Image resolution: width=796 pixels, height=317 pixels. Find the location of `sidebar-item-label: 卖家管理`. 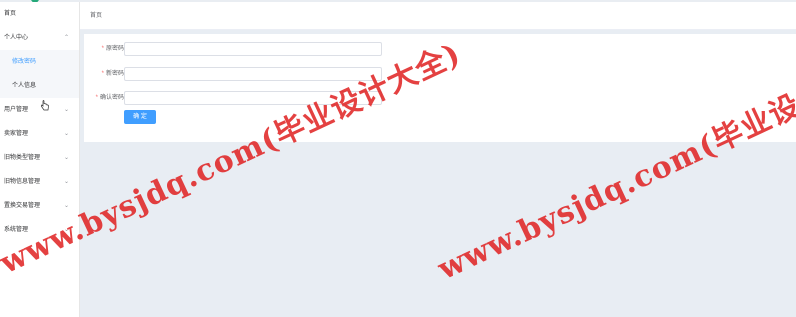

sidebar-item-label: 卖家管理 is located at coordinates (16, 134).